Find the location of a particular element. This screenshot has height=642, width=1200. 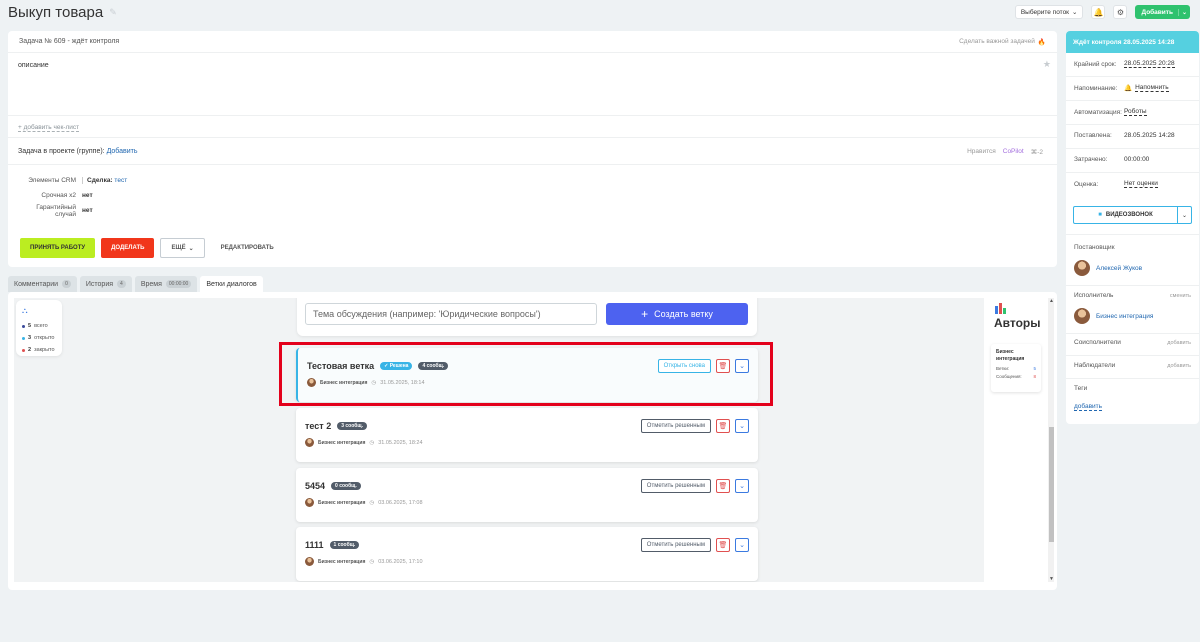

status-header: Ждёт контроля 28.05.2025 14:28 is located at coordinates (1132, 42).